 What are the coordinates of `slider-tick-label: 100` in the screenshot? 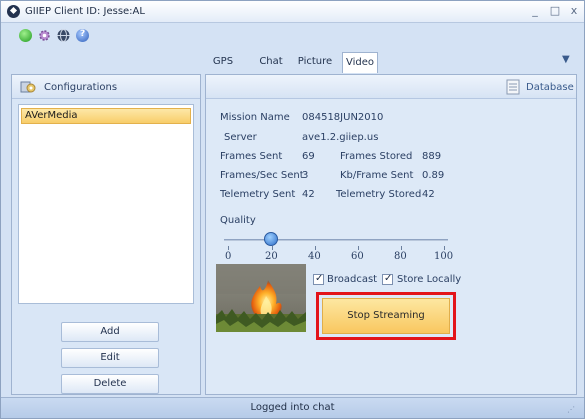 It's located at (444, 256).